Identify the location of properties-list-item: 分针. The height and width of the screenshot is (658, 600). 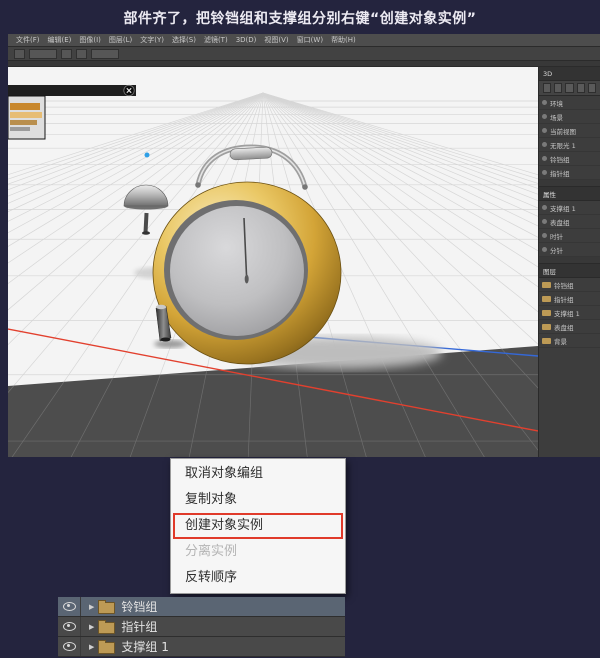
(569, 250).